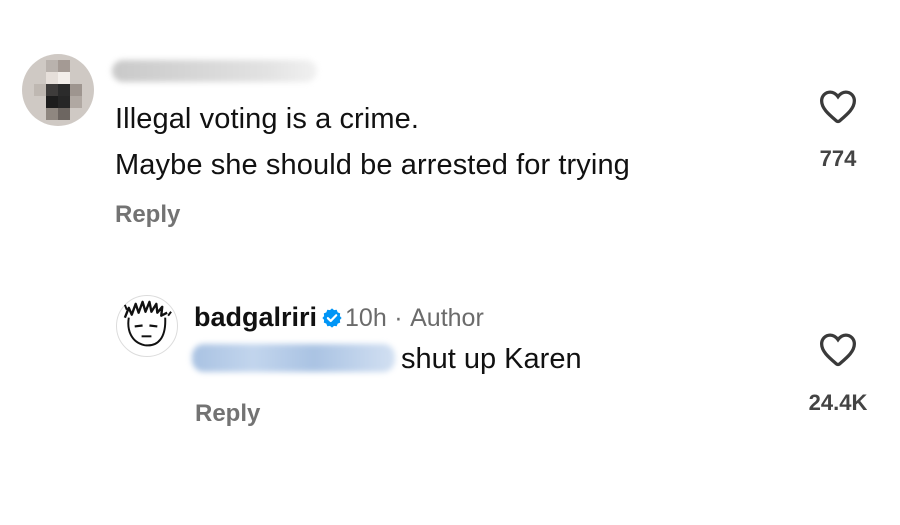 The height and width of the screenshot is (525, 900). What do you see at coordinates (267, 119) in the screenshot?
I see `comment-line-1: Illegal voting is a crime.` at bounding box center [267, 119].